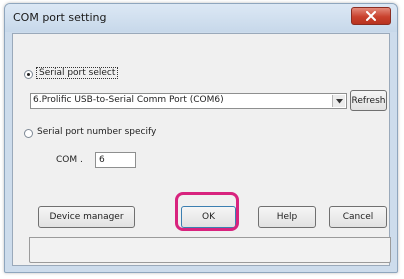 The width and height of the screenshot is (404, 279). What do you see at coordinates (358, 217) in the screenshot?
I see `cancel-button: Cancel` at bounding box center [358, 217].